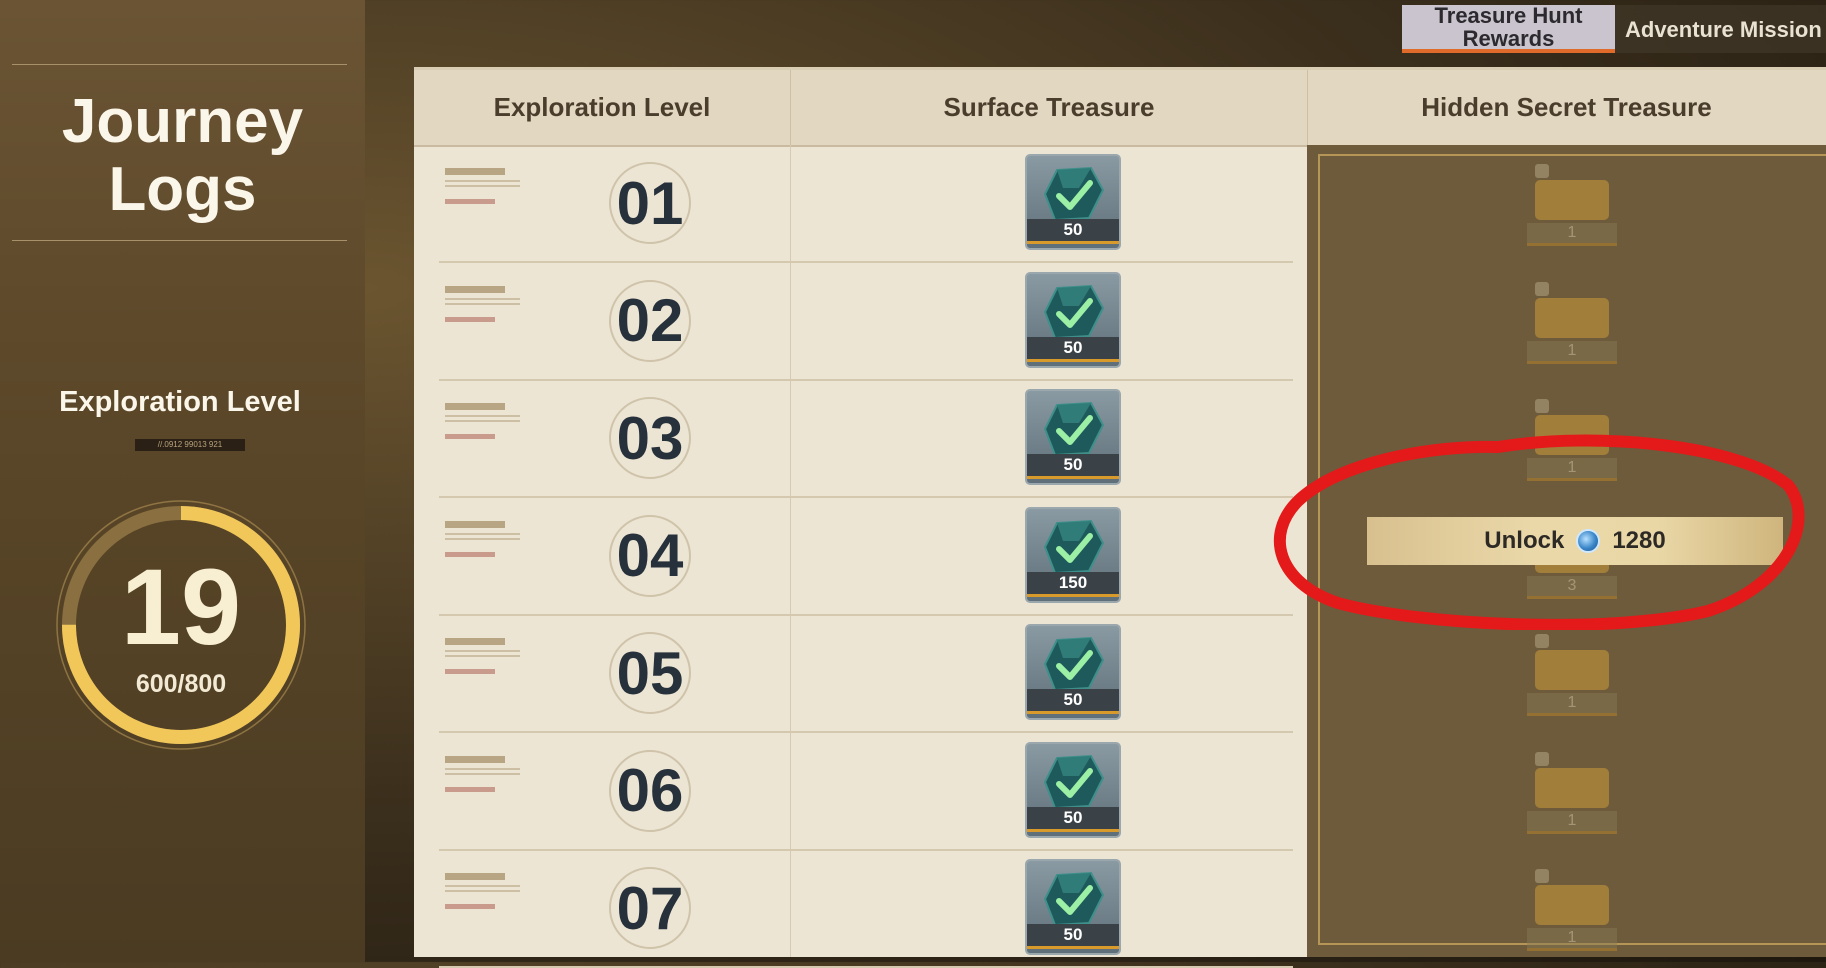 Image resolution: width=1826 pixels, height=968 pixels. What do you see at coordinates (1723, 29) in the screenshot?
I see `tab-label: Adventure Mission` at bounding box center [1723, 29].